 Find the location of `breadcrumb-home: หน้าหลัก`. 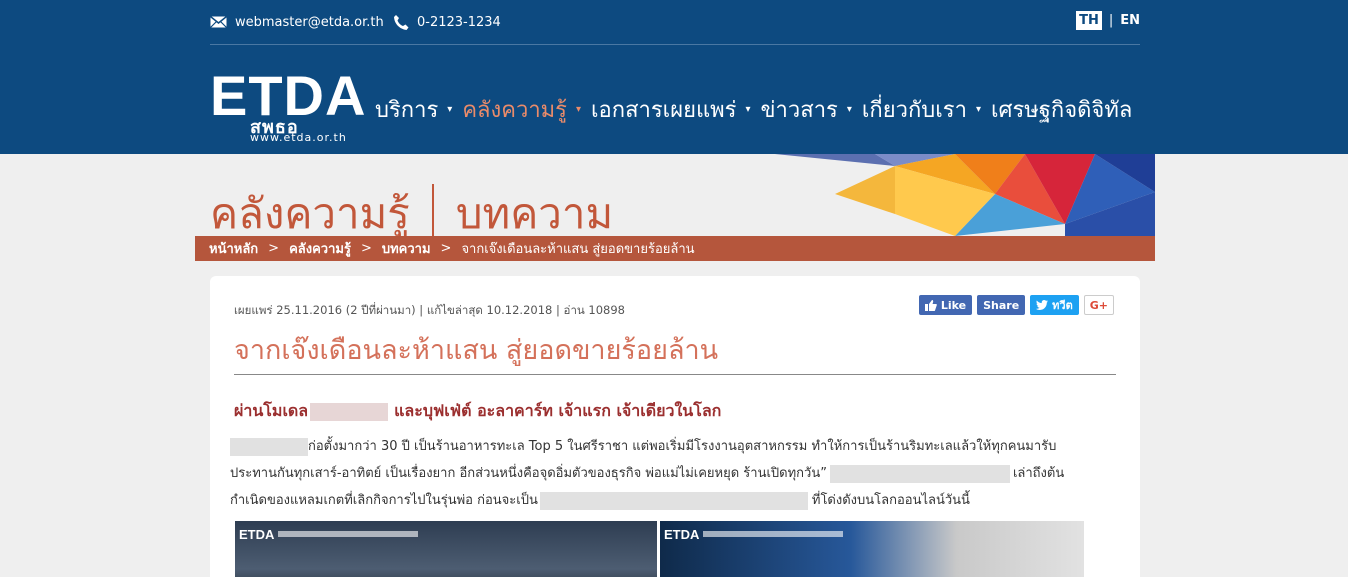

breadcrumb-home: หน้าหลัก is located at coordinates (233, 248).